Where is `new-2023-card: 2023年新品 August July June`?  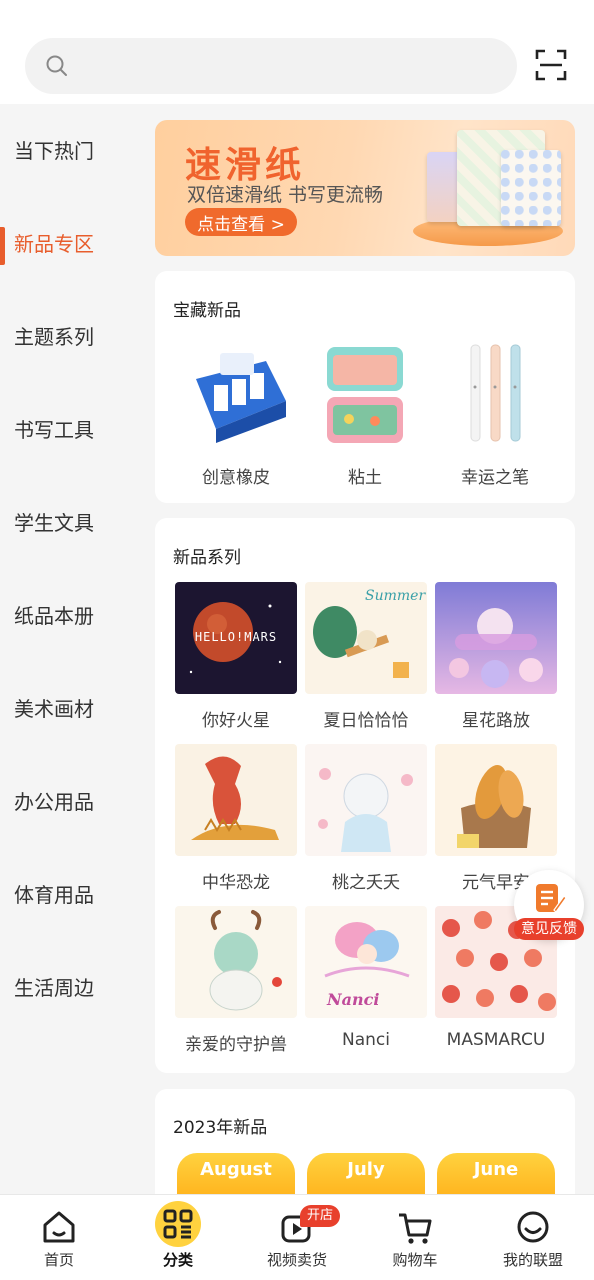 new-2023-card: 2023年新品 August July June is located at coordinates (365, 1141).